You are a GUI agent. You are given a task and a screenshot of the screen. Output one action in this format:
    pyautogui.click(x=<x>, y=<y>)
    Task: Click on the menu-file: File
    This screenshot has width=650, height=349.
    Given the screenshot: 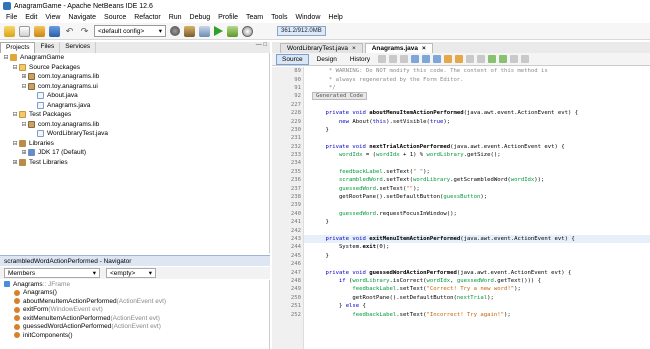 What is the action you would take?
    pyautogui.click(x=11, y=17)
    